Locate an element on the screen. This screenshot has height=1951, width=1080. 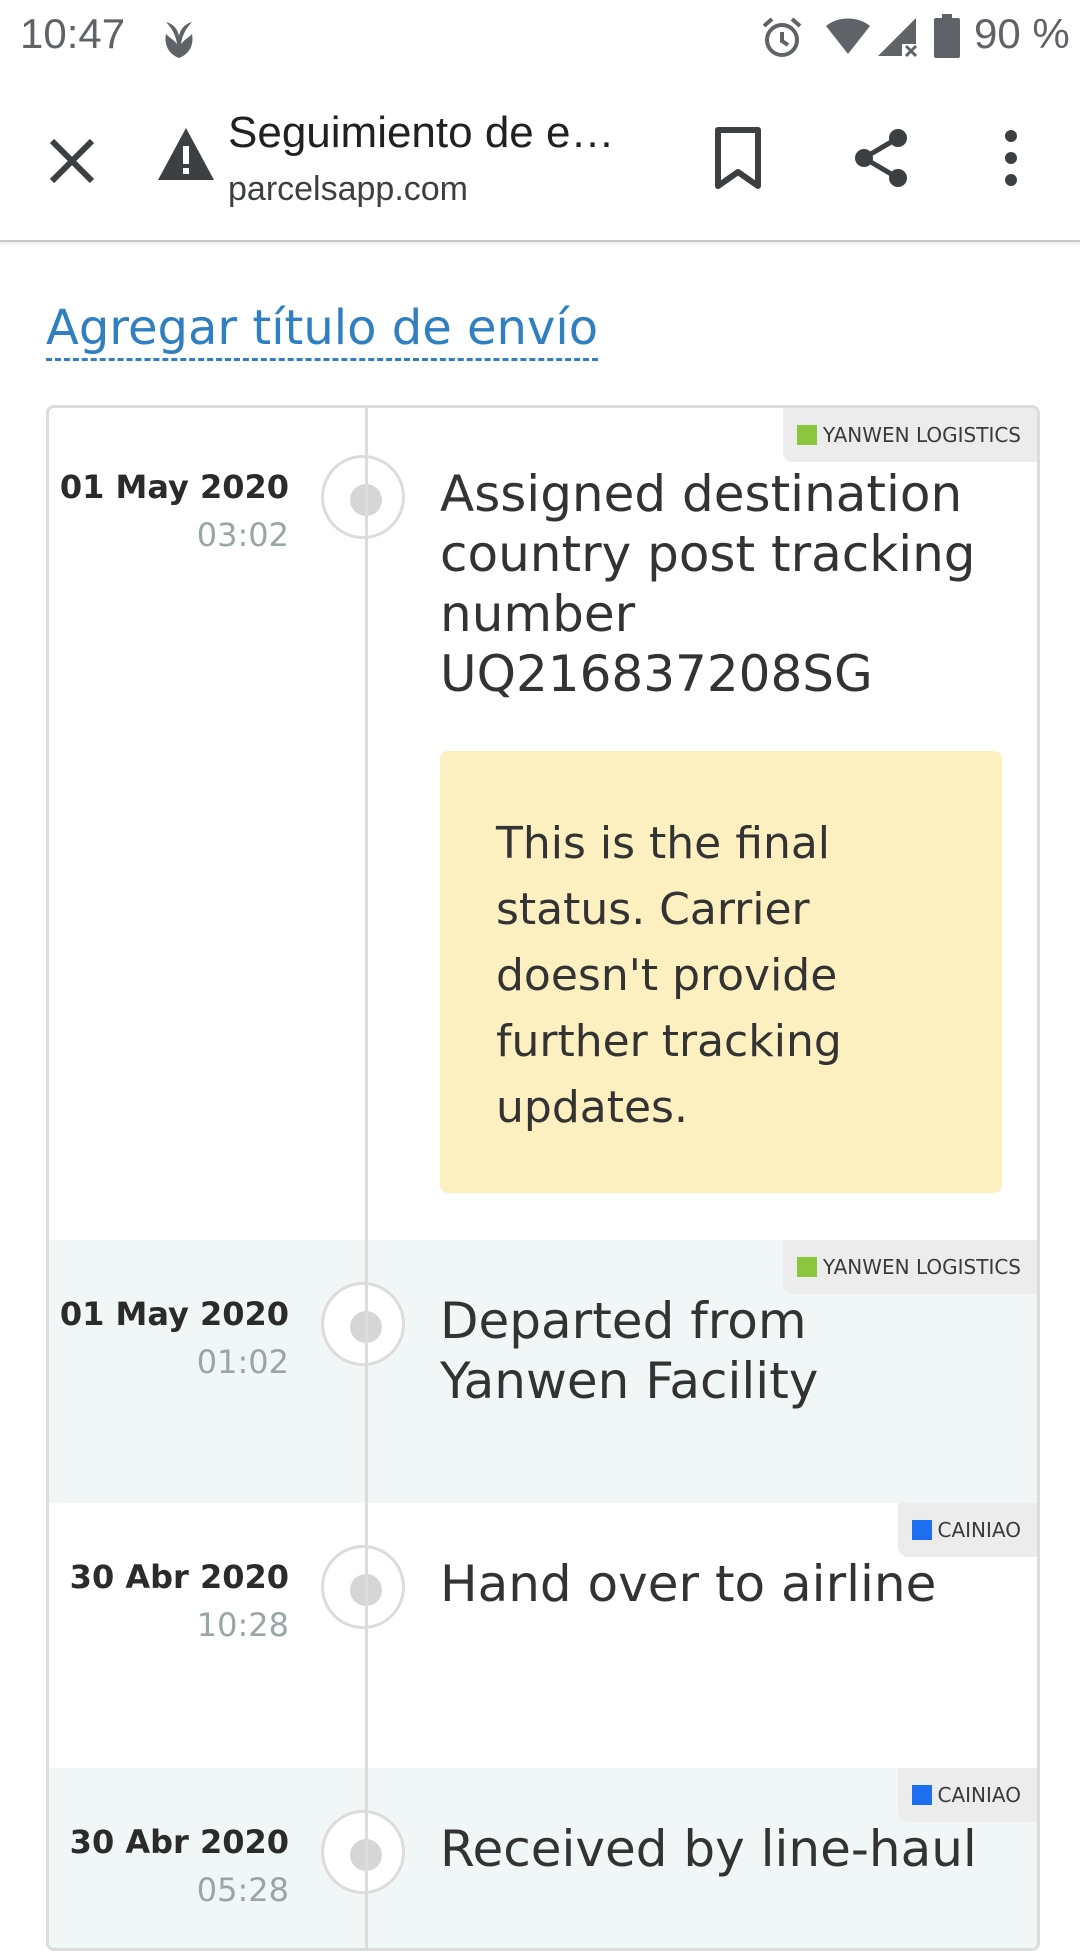
event-time: 03:02 is located at coordinates (242, 535).